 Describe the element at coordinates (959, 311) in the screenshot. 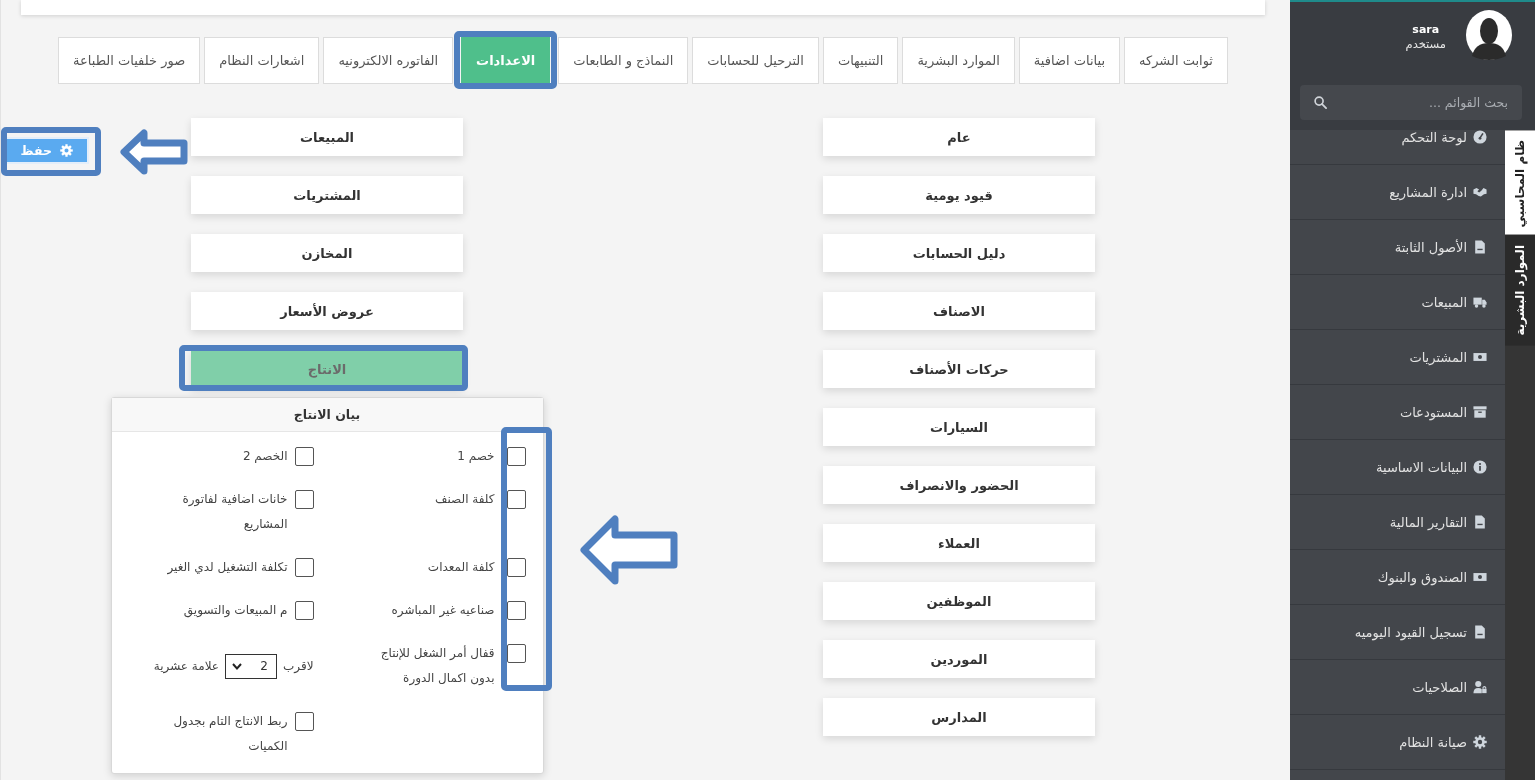

I see `settings-button: الاصناف` at that location.